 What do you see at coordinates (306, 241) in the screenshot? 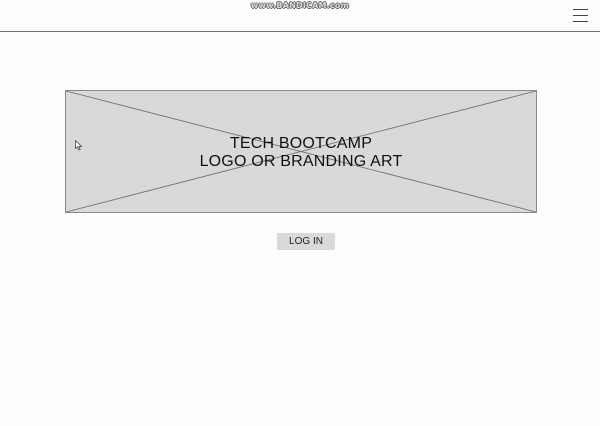
I see `login-button: LOG IN` at bounding box center [306, 241].